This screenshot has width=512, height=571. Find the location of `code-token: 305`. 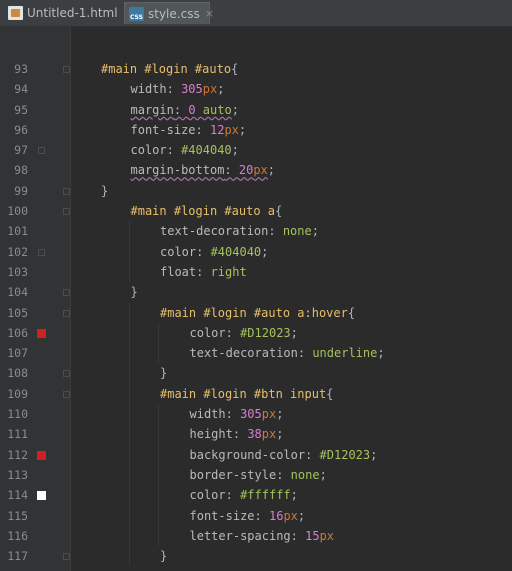

code-token: 305 is located at coordinates (192, 89).